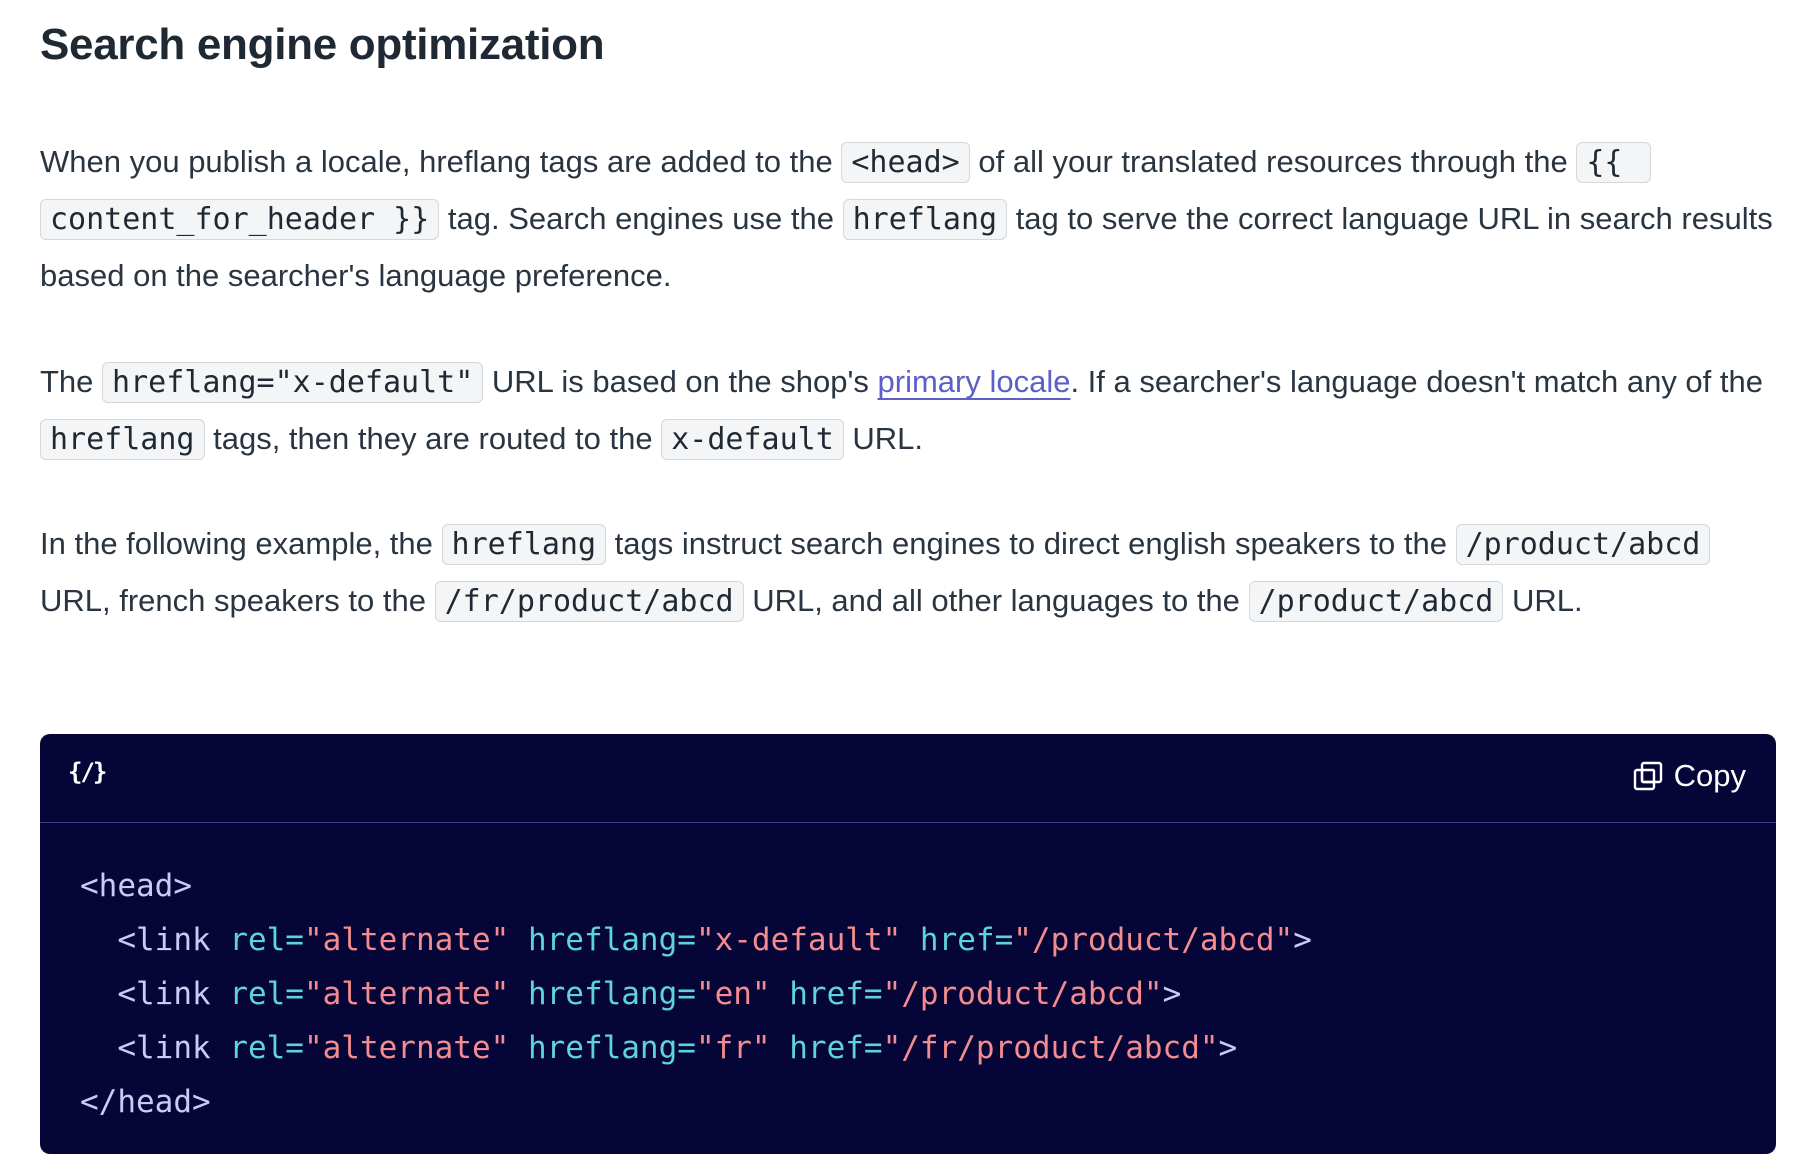  I want to click on text: tag. Search engines use the, so click(641, 218).